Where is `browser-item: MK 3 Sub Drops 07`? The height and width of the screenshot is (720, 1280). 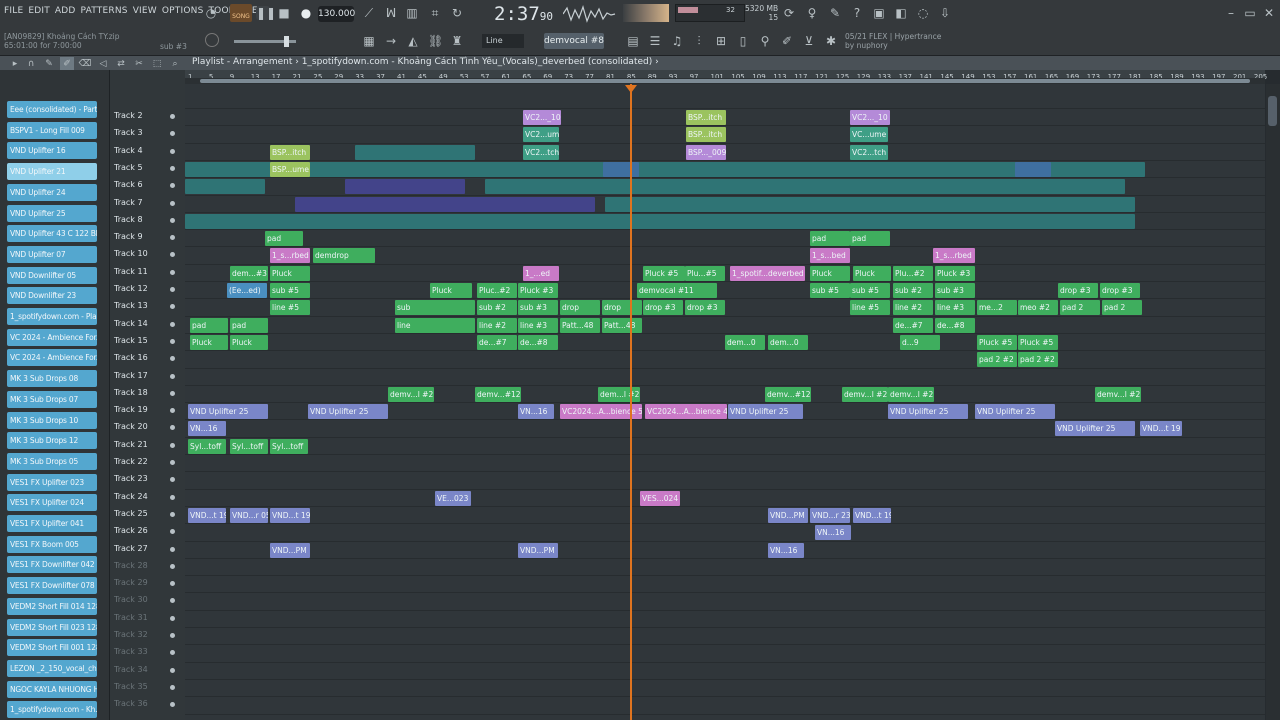
browser-item: MK 3 Sub Drops 07 is located at coordinates (52, 399).